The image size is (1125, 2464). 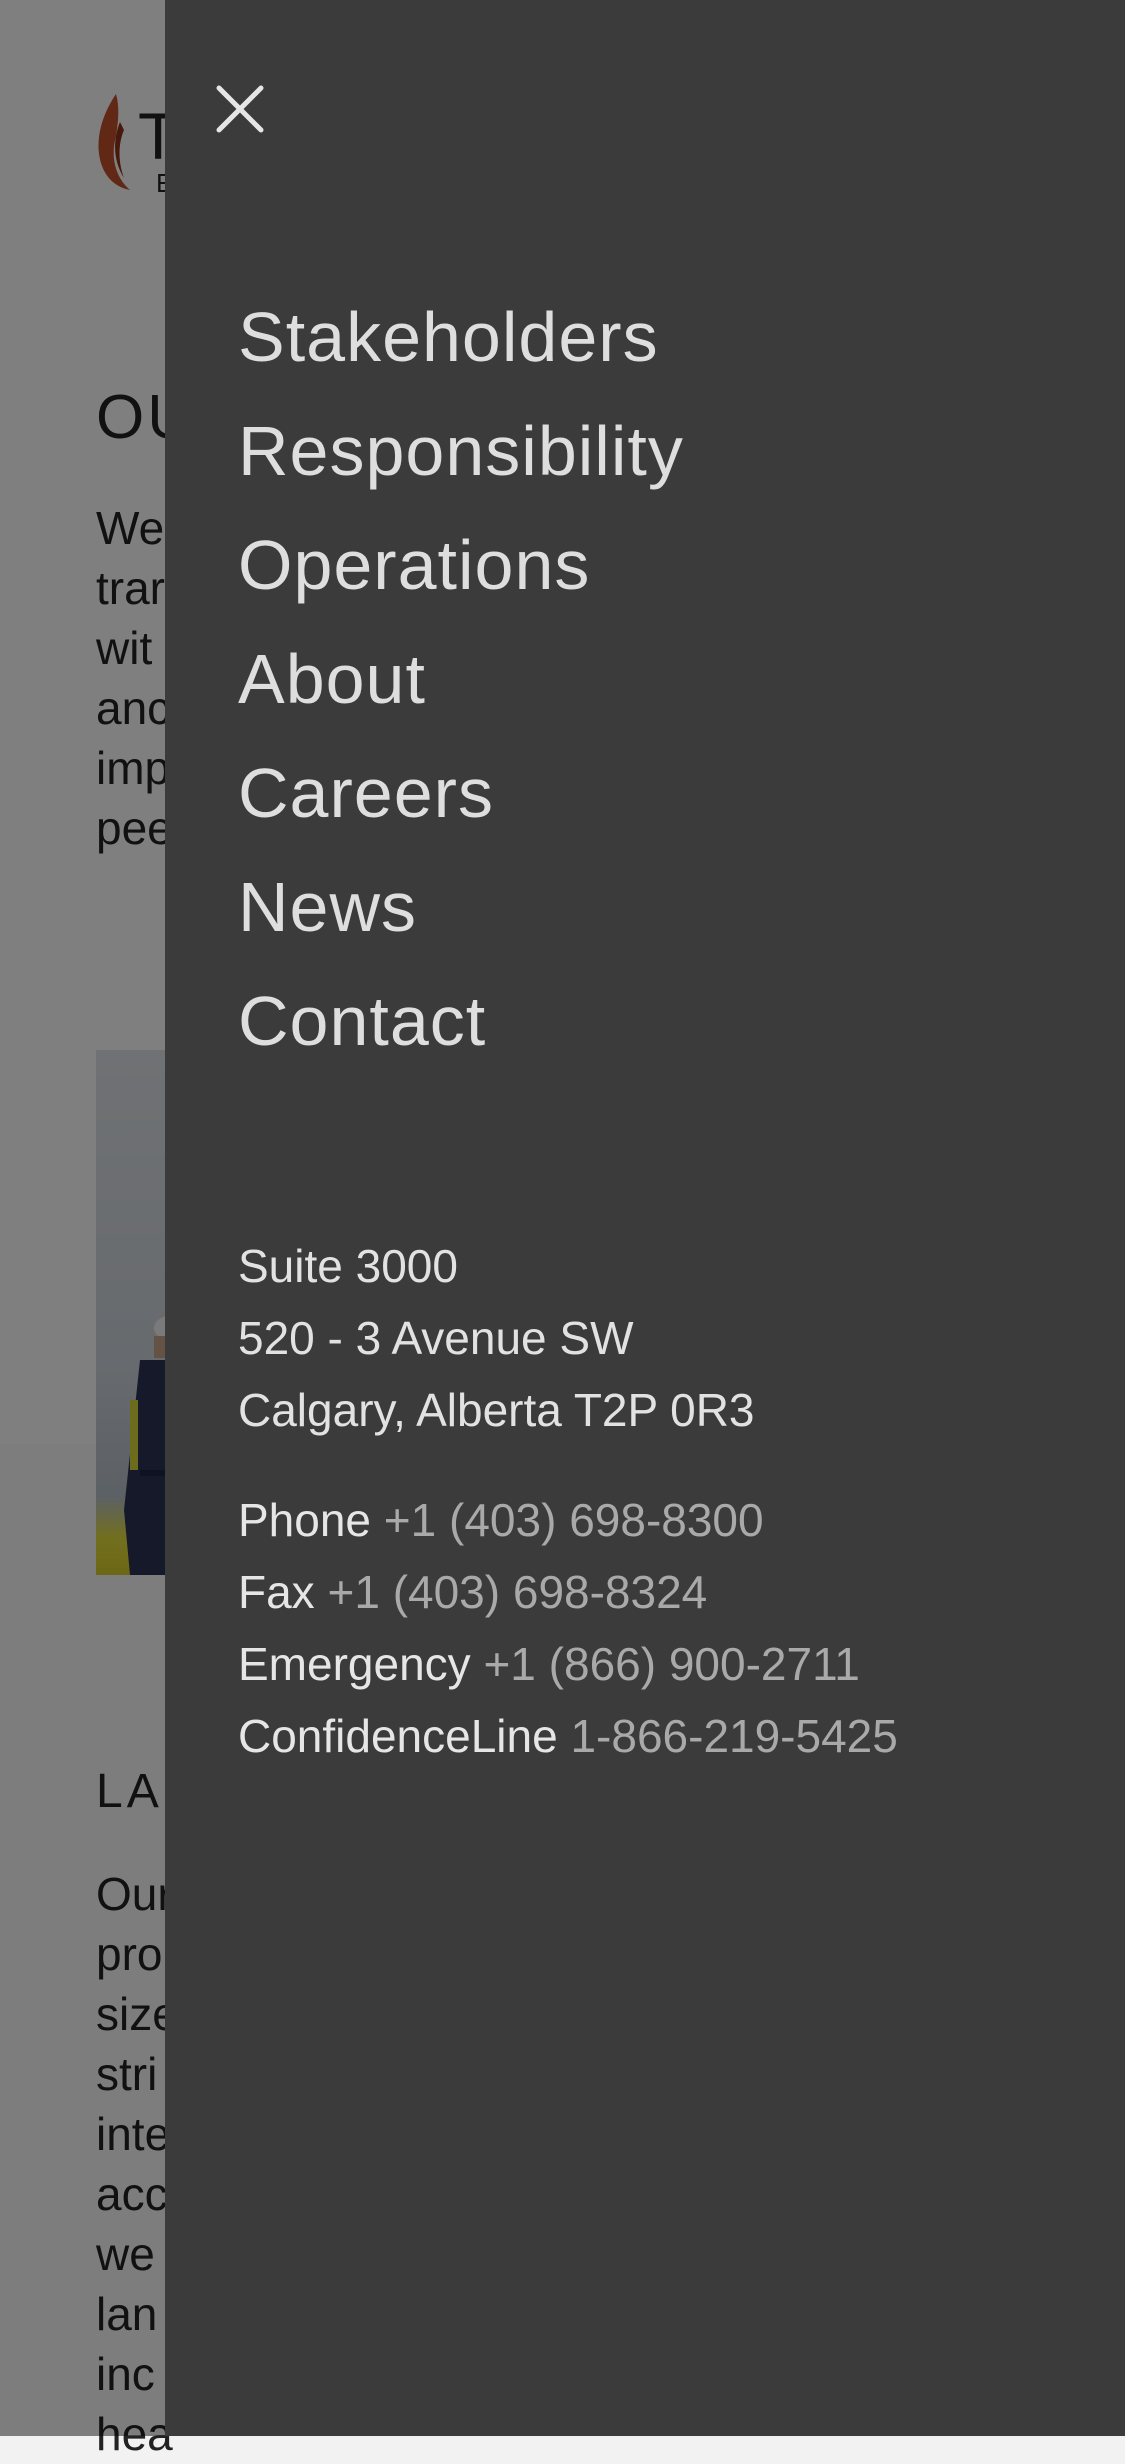 I want to click on contact-label: Phone, so click(x=311, y=1520).